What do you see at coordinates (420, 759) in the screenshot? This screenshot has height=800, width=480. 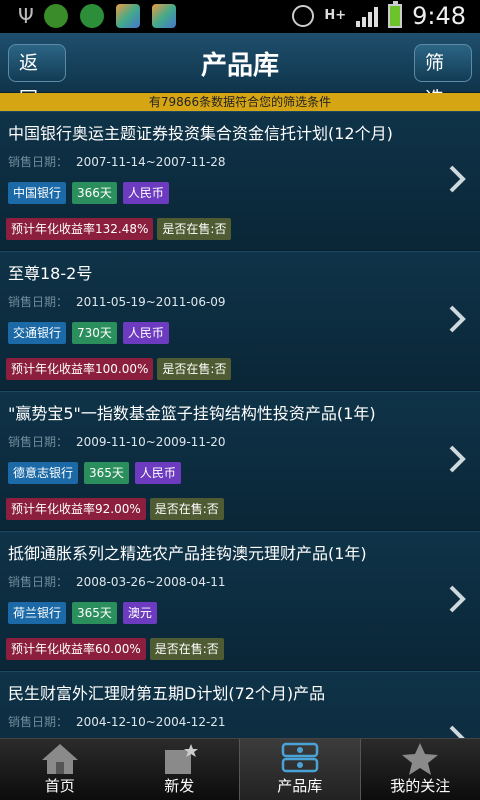 I see `star-icon` at bounding box center [420, 759].